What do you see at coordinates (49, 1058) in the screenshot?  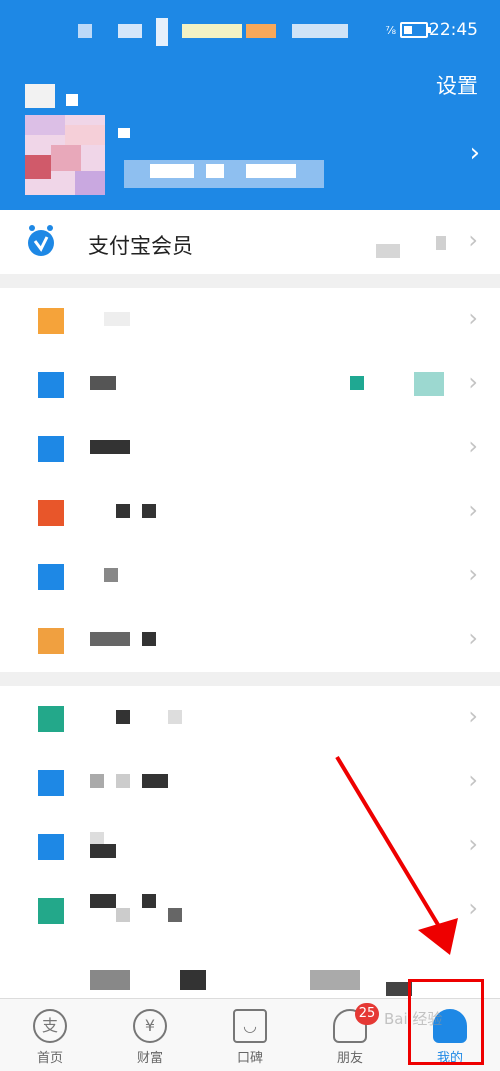 I see `tab-label: 首页` at bounding box center [49, 1058].